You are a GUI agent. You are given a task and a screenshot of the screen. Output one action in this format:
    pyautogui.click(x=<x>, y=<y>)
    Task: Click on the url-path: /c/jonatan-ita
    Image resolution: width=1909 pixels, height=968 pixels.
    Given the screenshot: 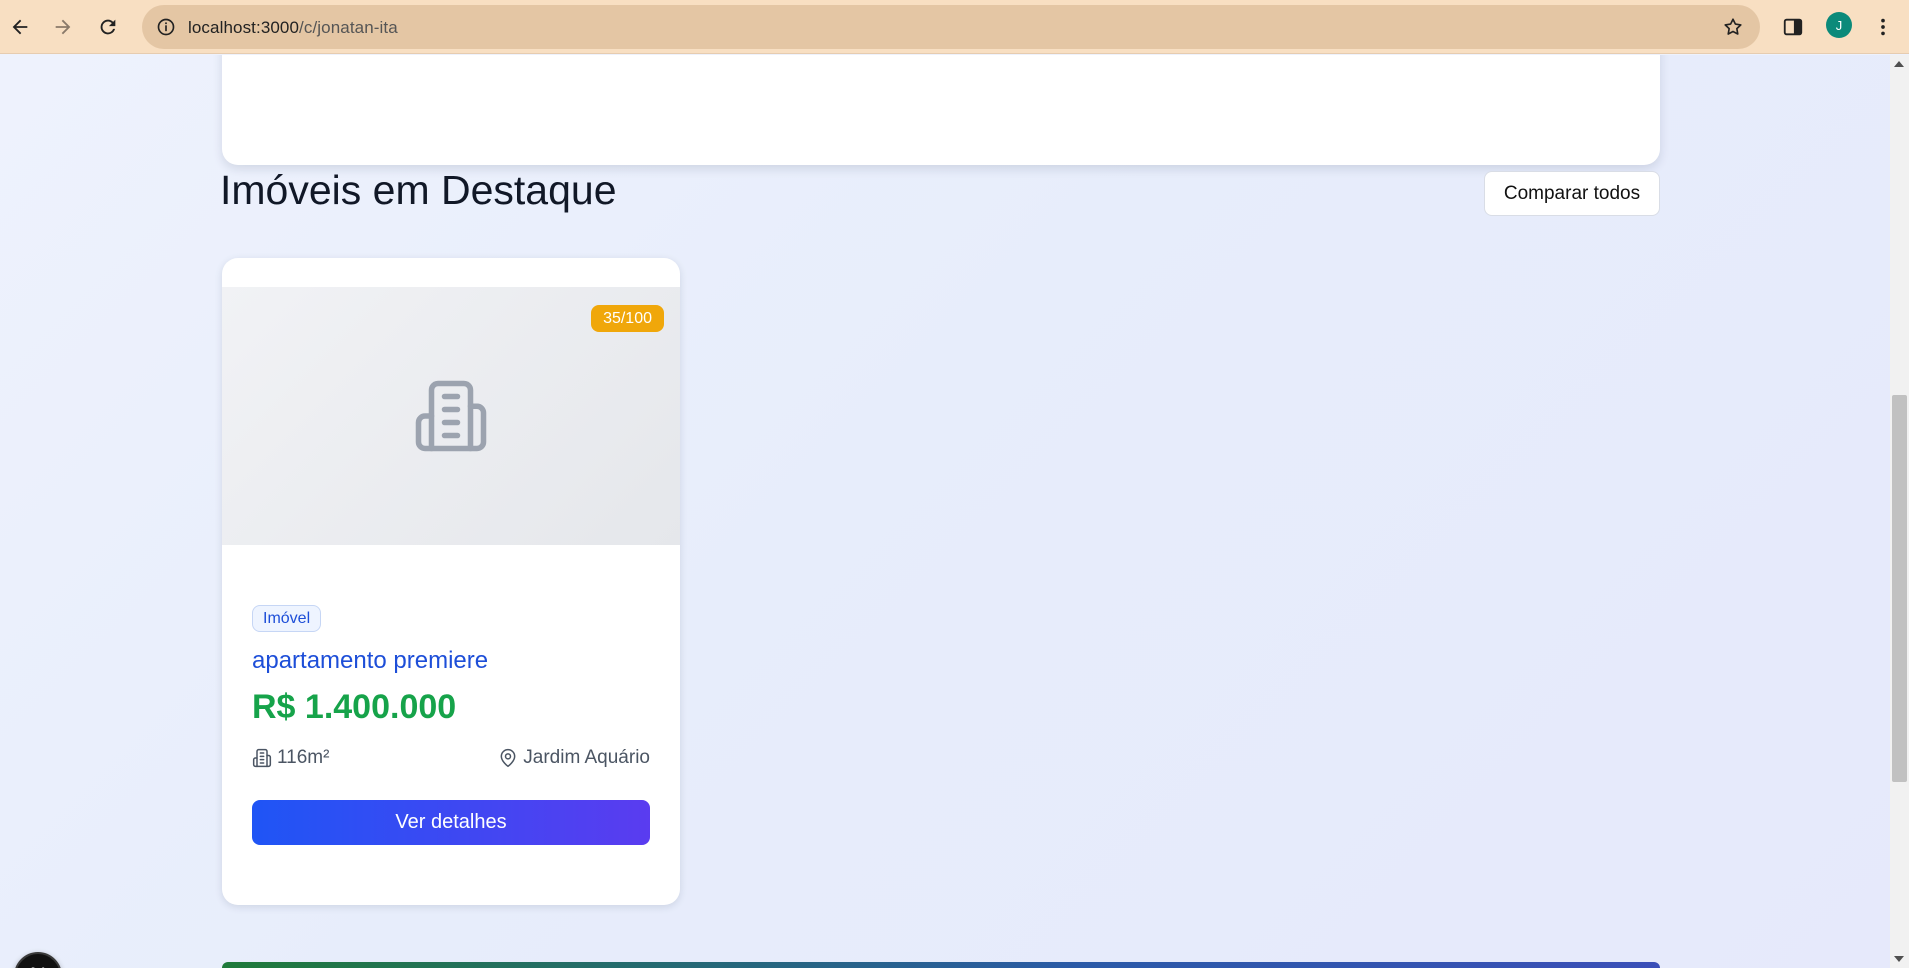 What is the action you would take?
    pyautogui.click(x=348, y=27)
    